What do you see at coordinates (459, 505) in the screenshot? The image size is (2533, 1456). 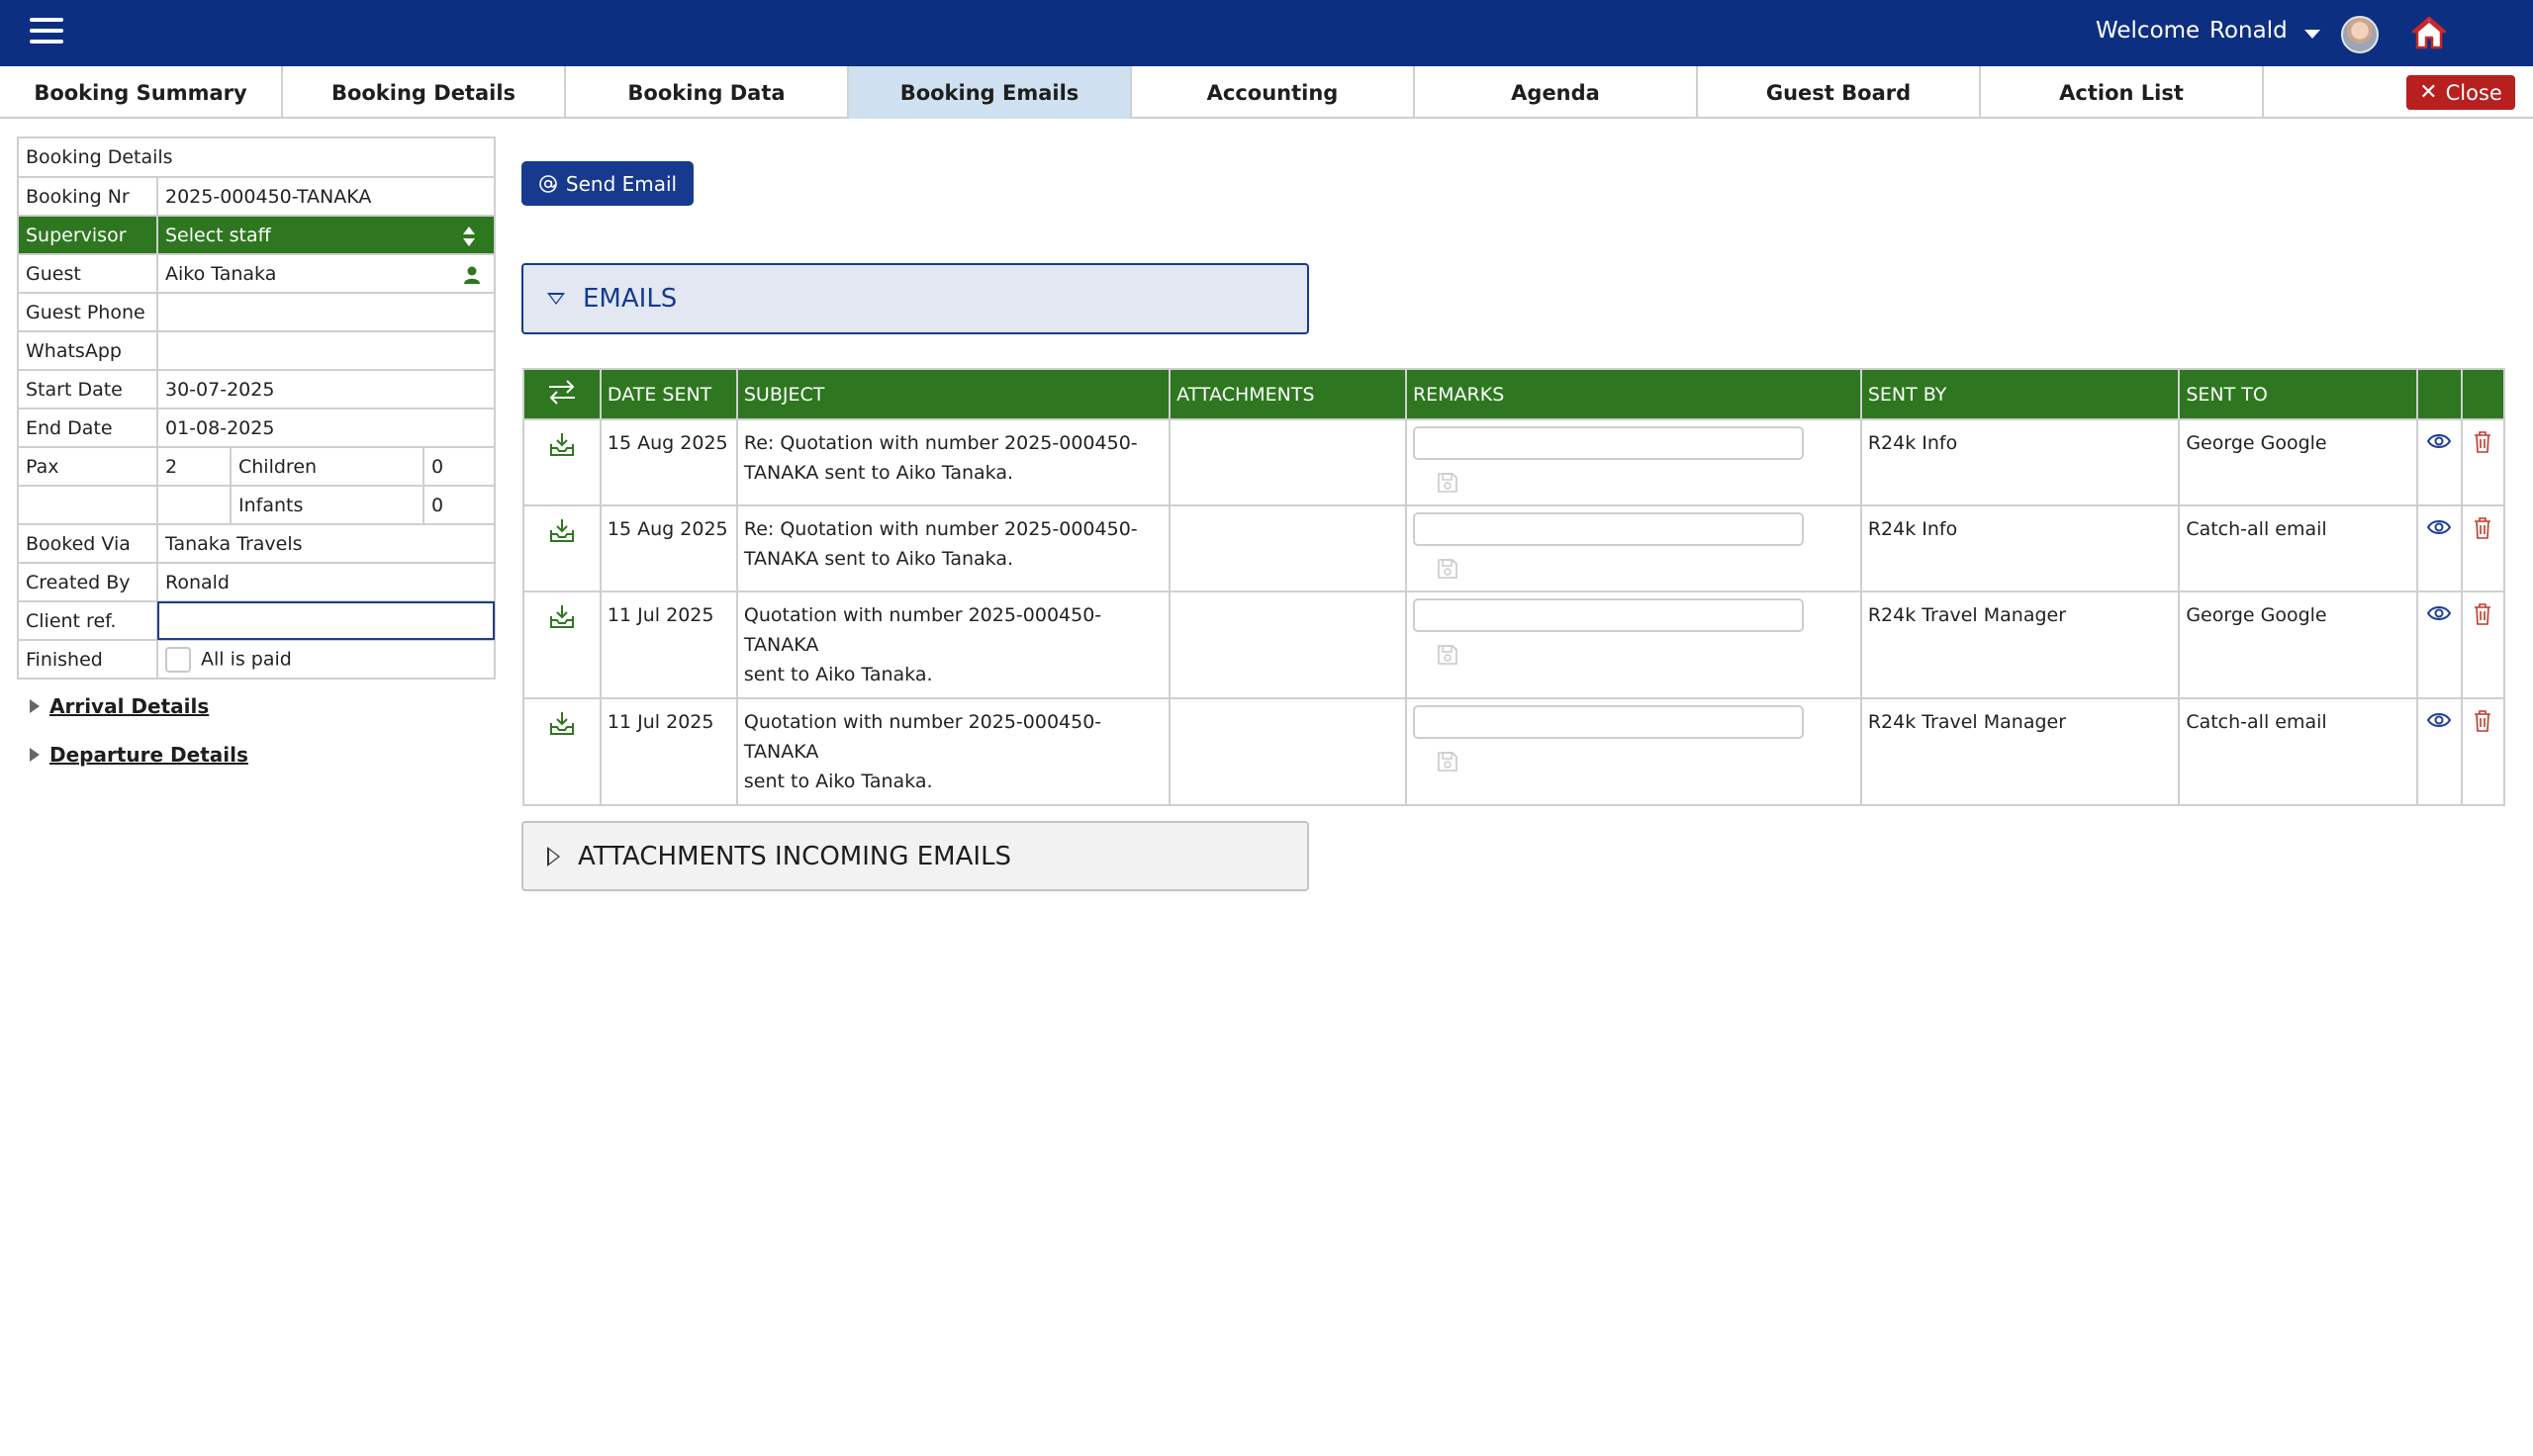 I see `infants-value: 0` at bounding box center [459, 505].